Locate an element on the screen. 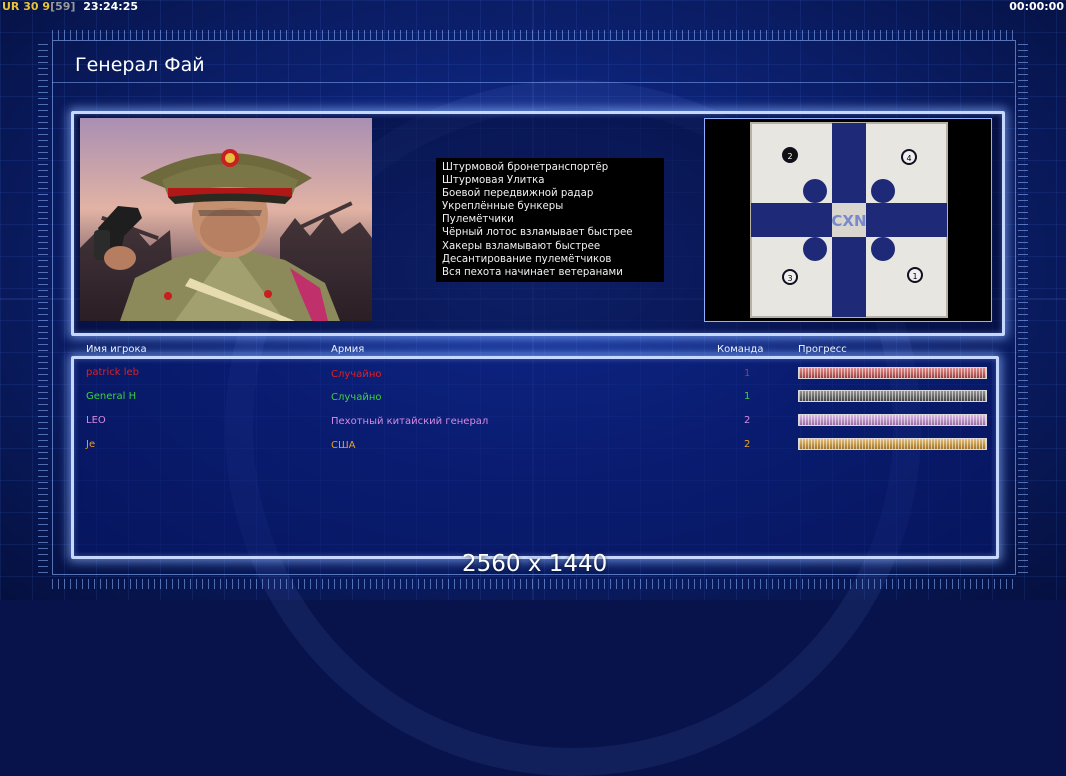 This screenshot has height=776, width=1066. map-preview: CXN 1 2 3 4 is located at coordinates (848, 220).